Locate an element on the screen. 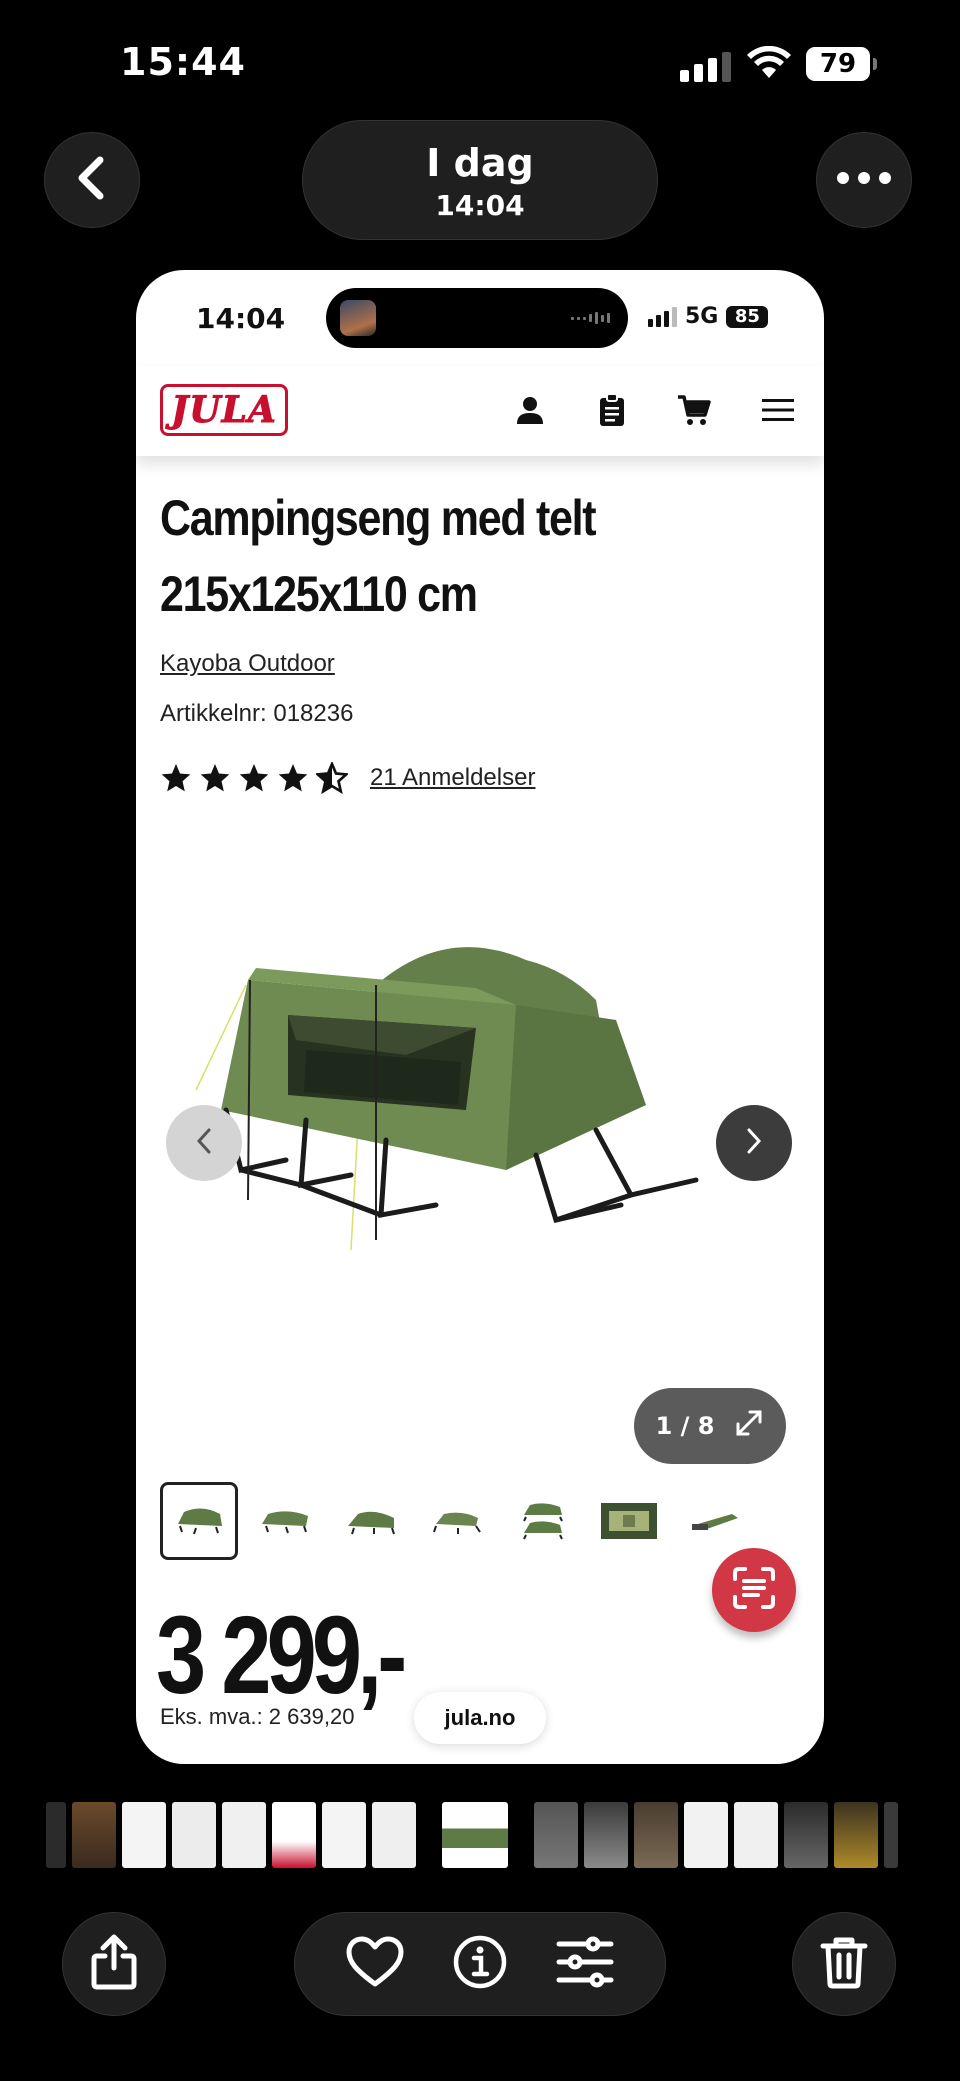 This screenshot has height=2081, width=960. more-button is located at coordinates (864, 180).